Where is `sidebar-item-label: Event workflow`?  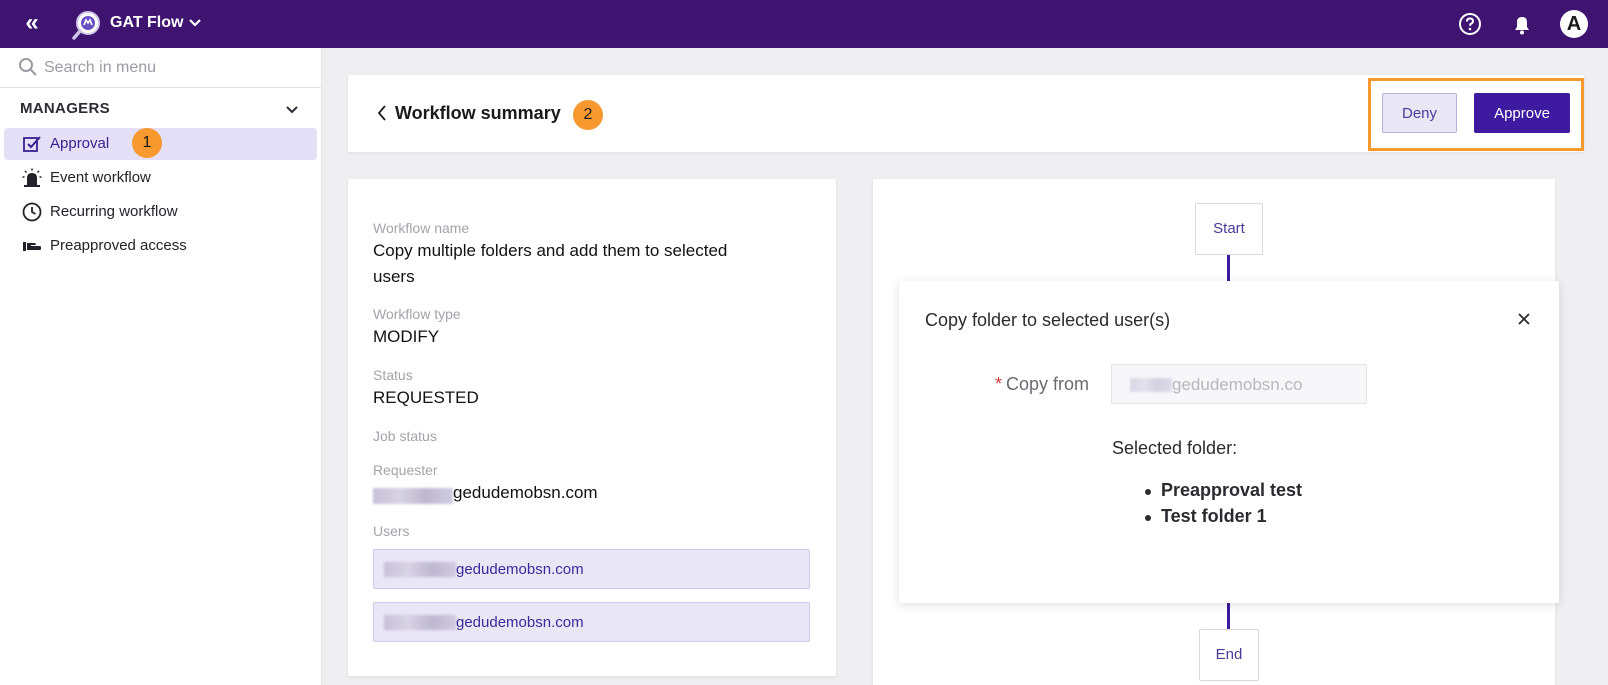
sidebar-item-label: Event workflow is located at coordinates (100, 177).